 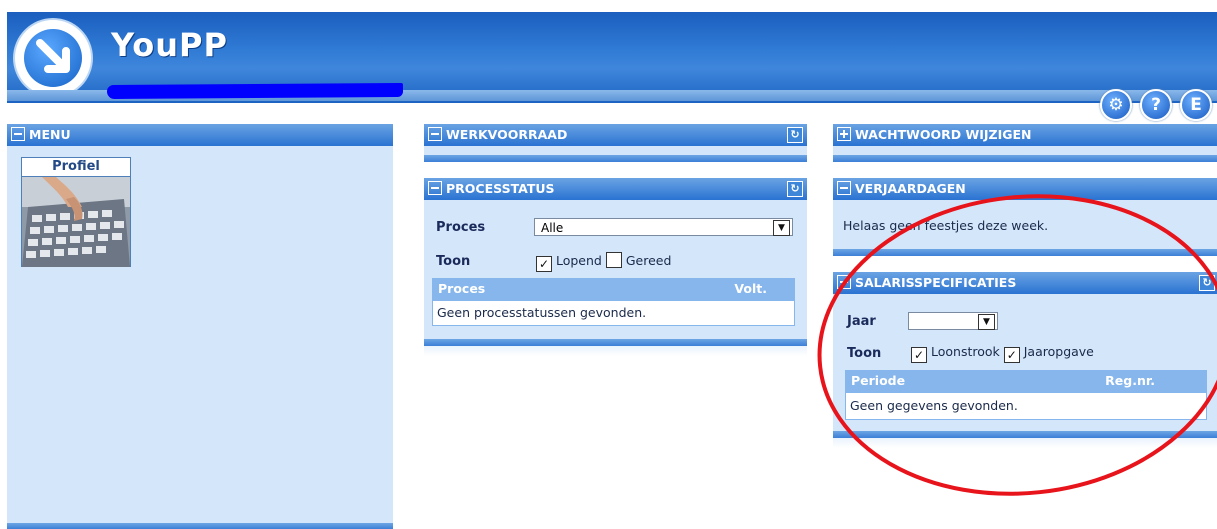 I want to click on app-logo-icon, so click(x=53, y=58).